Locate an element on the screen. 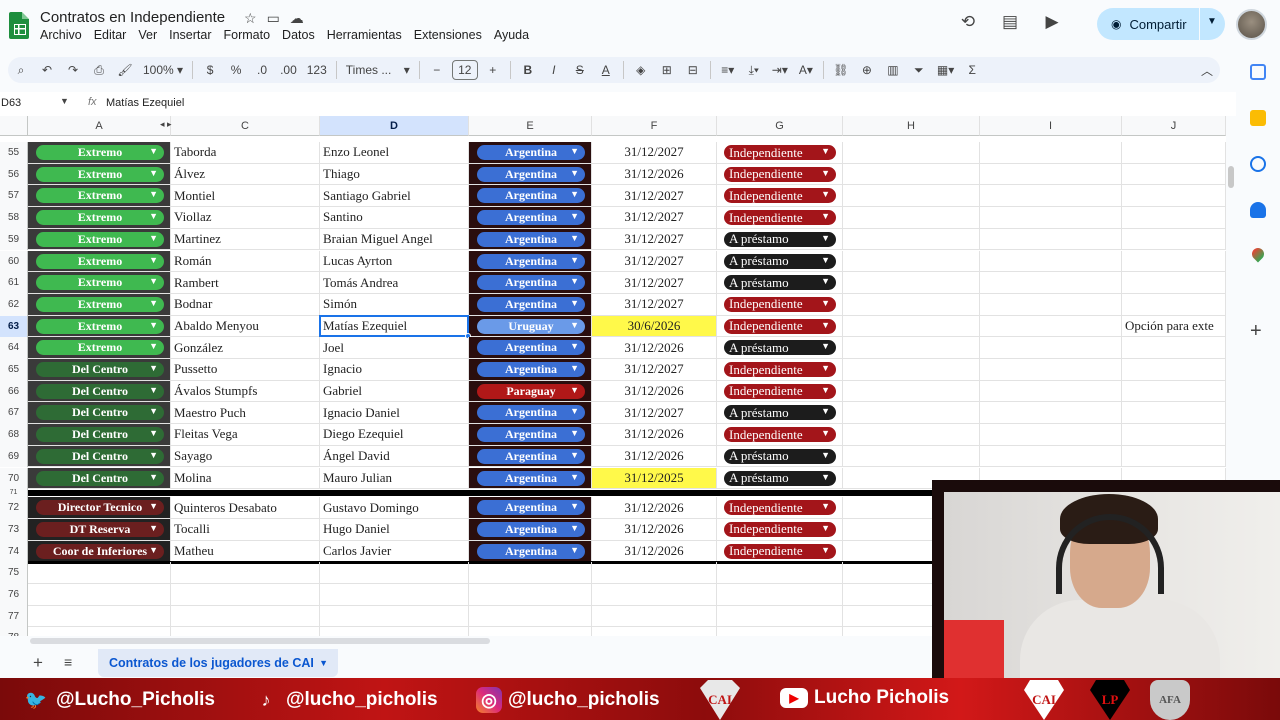  row-header: 70 is located at coordinates (14, 478).